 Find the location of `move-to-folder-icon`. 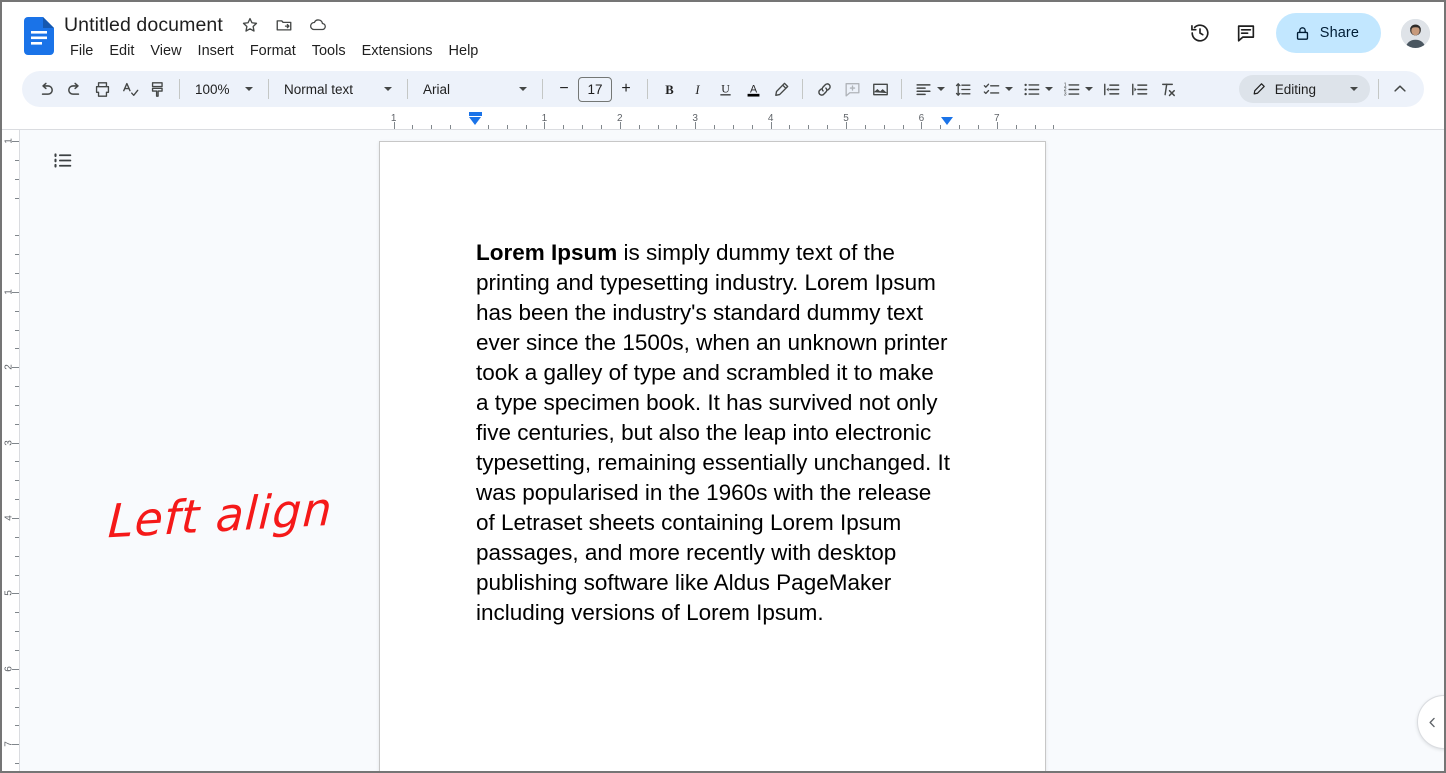

move-to-folder-icon is located at coordinates (284, 25).